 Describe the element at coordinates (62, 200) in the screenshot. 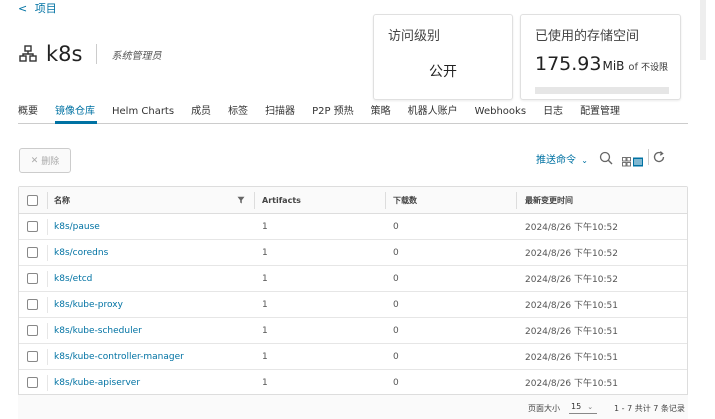

I see `column-header-name: 名称` at that location.